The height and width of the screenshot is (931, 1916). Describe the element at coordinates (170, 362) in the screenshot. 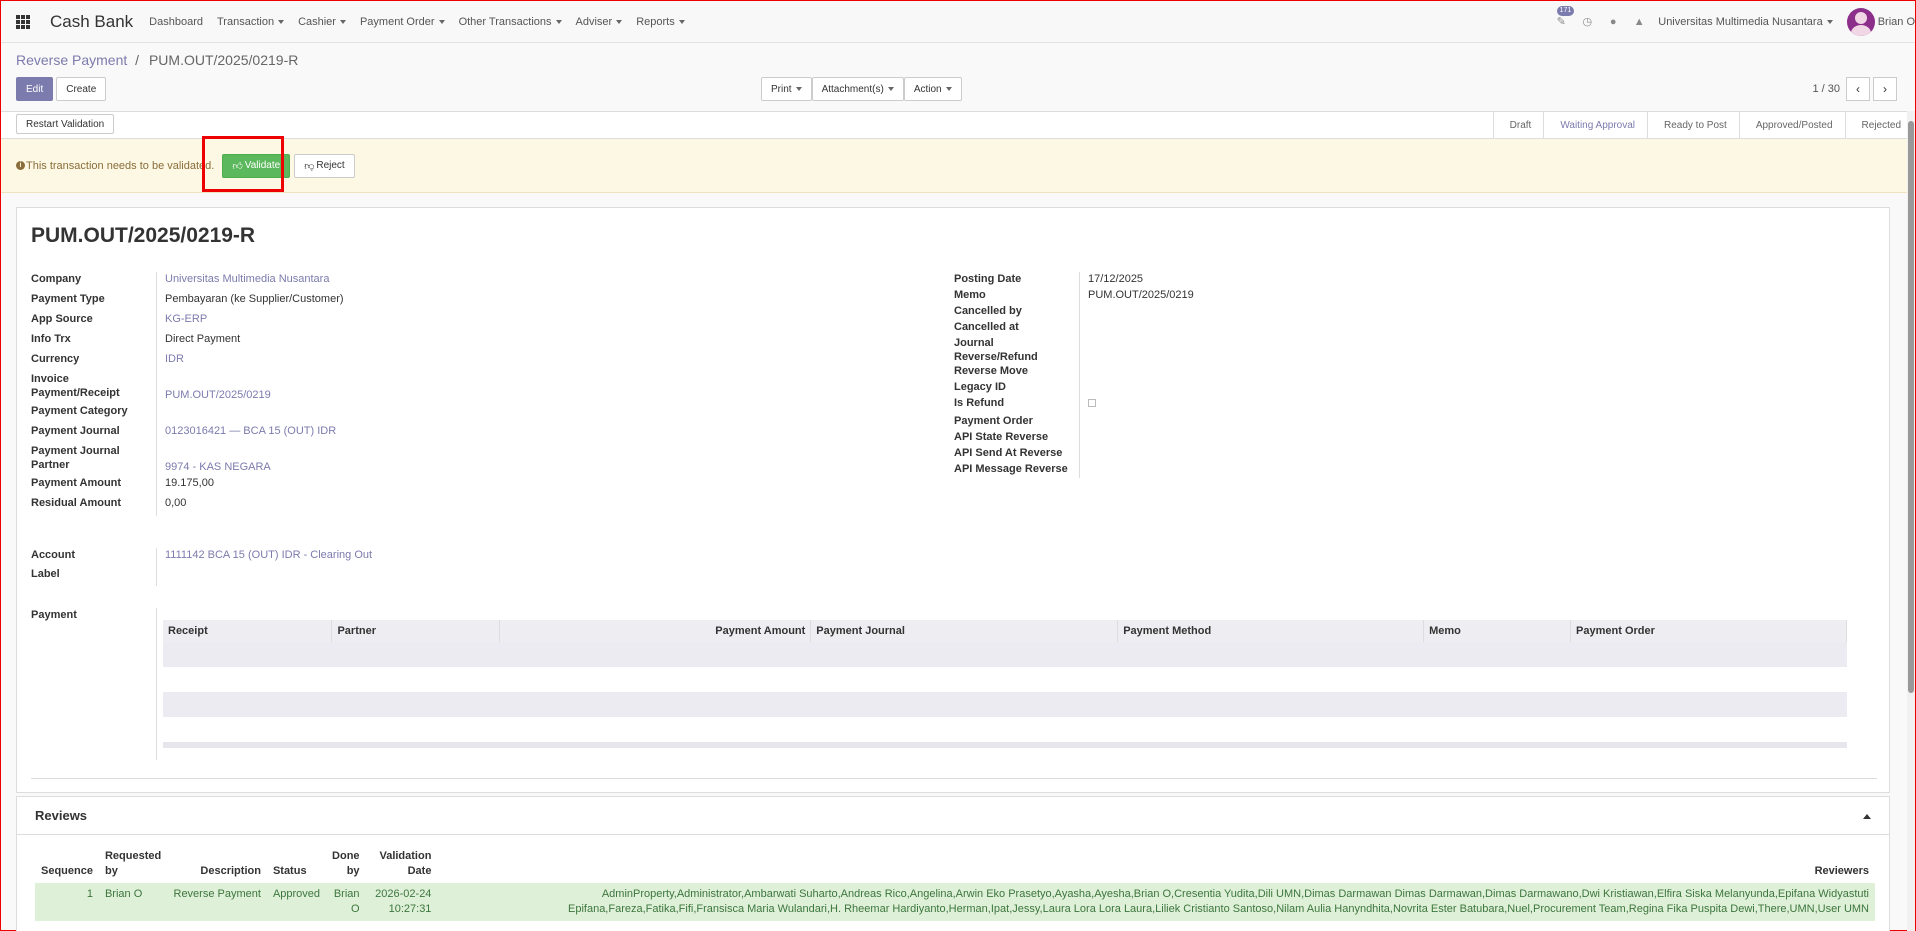

I see `field-value: IDR` at that location.